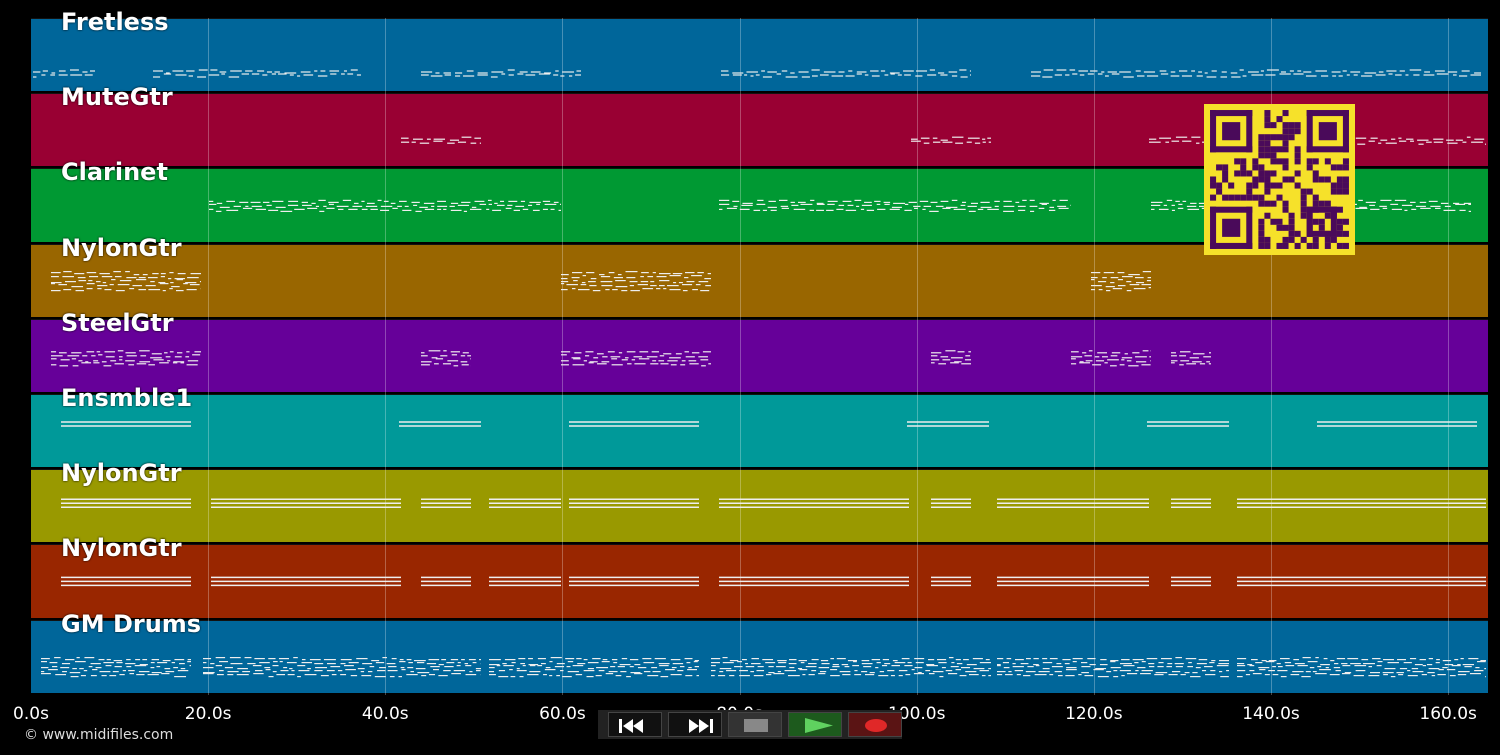 Image resolution: width=1500 pixels, height=755 pixels. I want to click on rewind-icon, so click(631, 726).